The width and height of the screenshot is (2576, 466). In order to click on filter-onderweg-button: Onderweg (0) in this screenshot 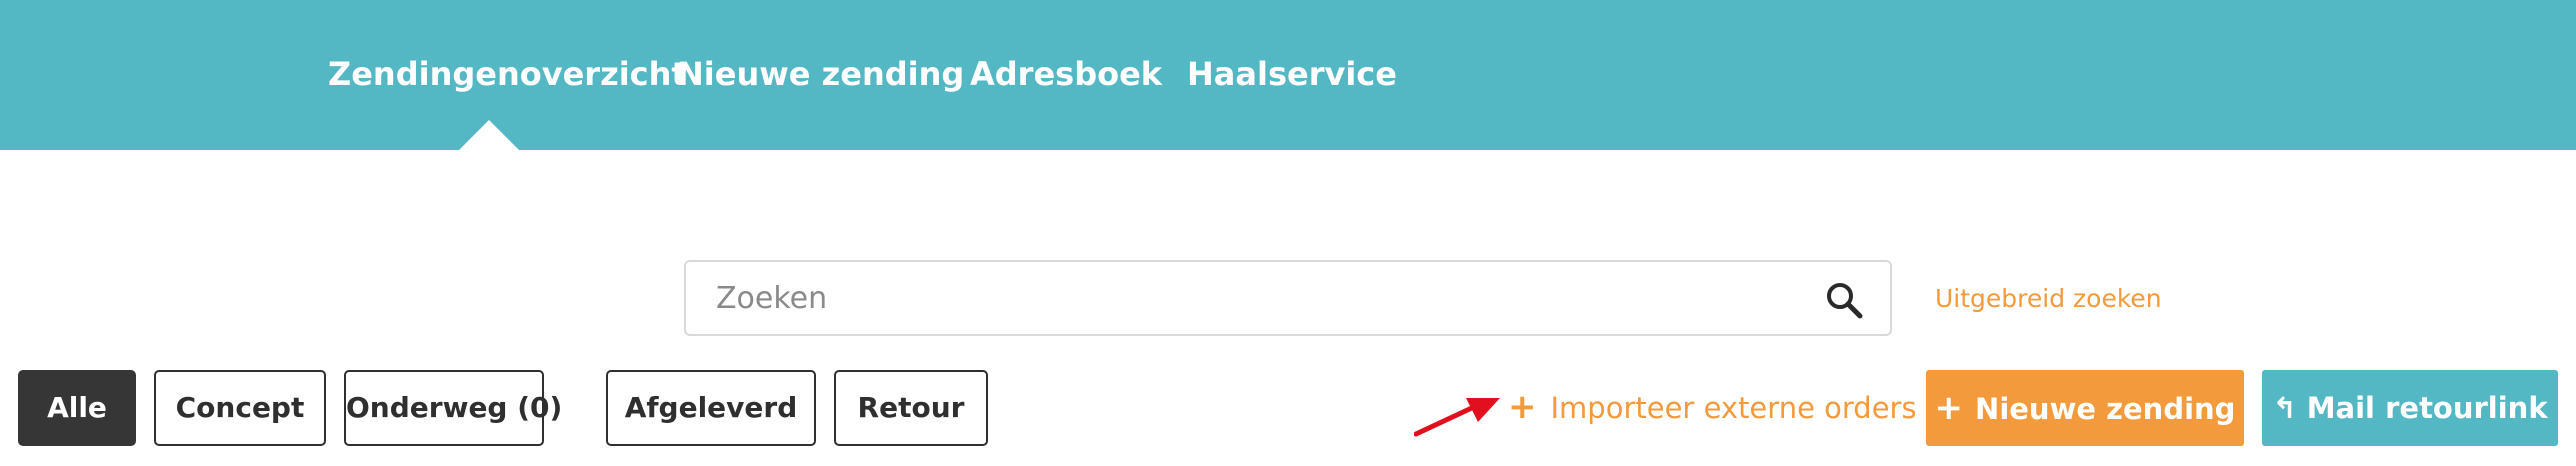, I will do `click(453, 408)`.